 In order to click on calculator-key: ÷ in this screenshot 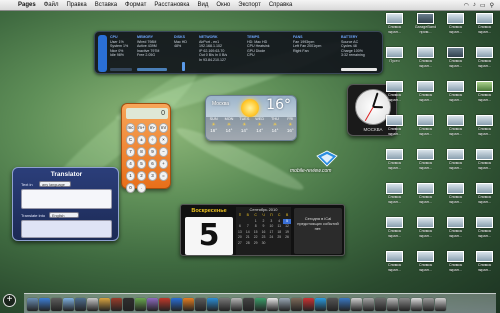, I will do `click(152, 140)`.